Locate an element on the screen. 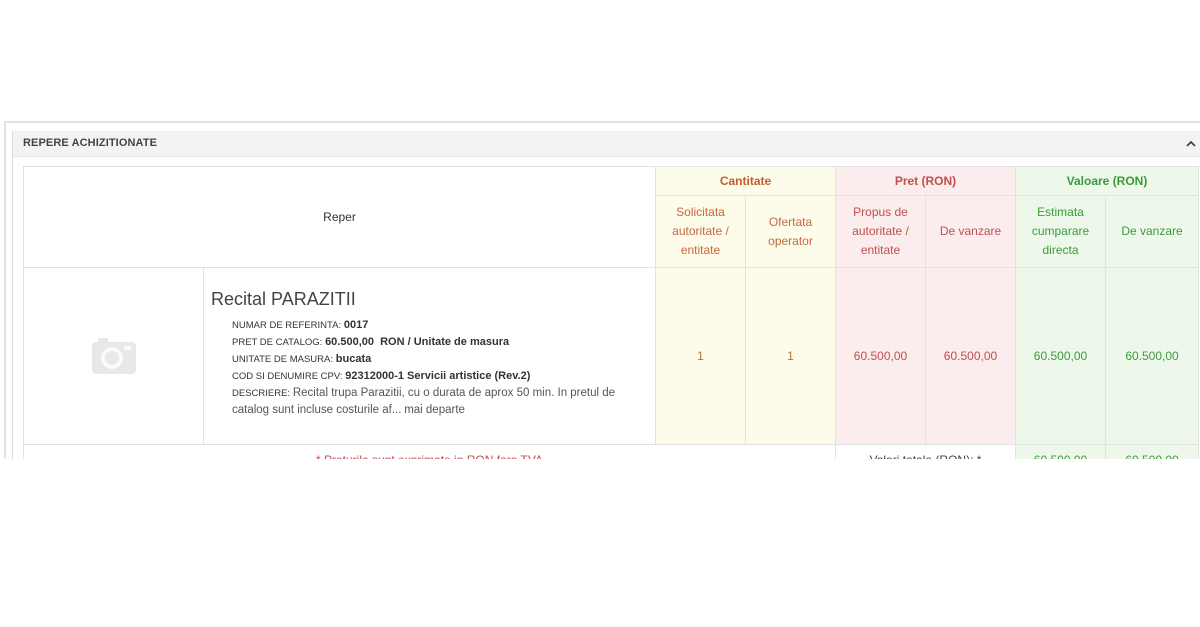 This screenshot has width=1200, height=627. propus-header: Propus de autoritate / entitate is located at coordinates (880, 231).